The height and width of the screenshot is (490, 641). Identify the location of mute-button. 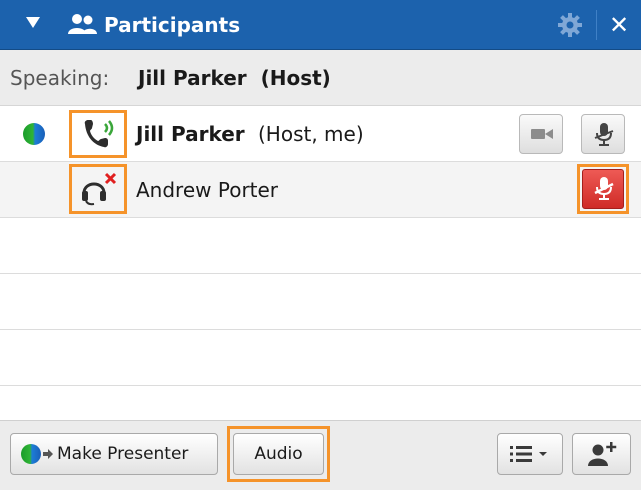
(603, 134).